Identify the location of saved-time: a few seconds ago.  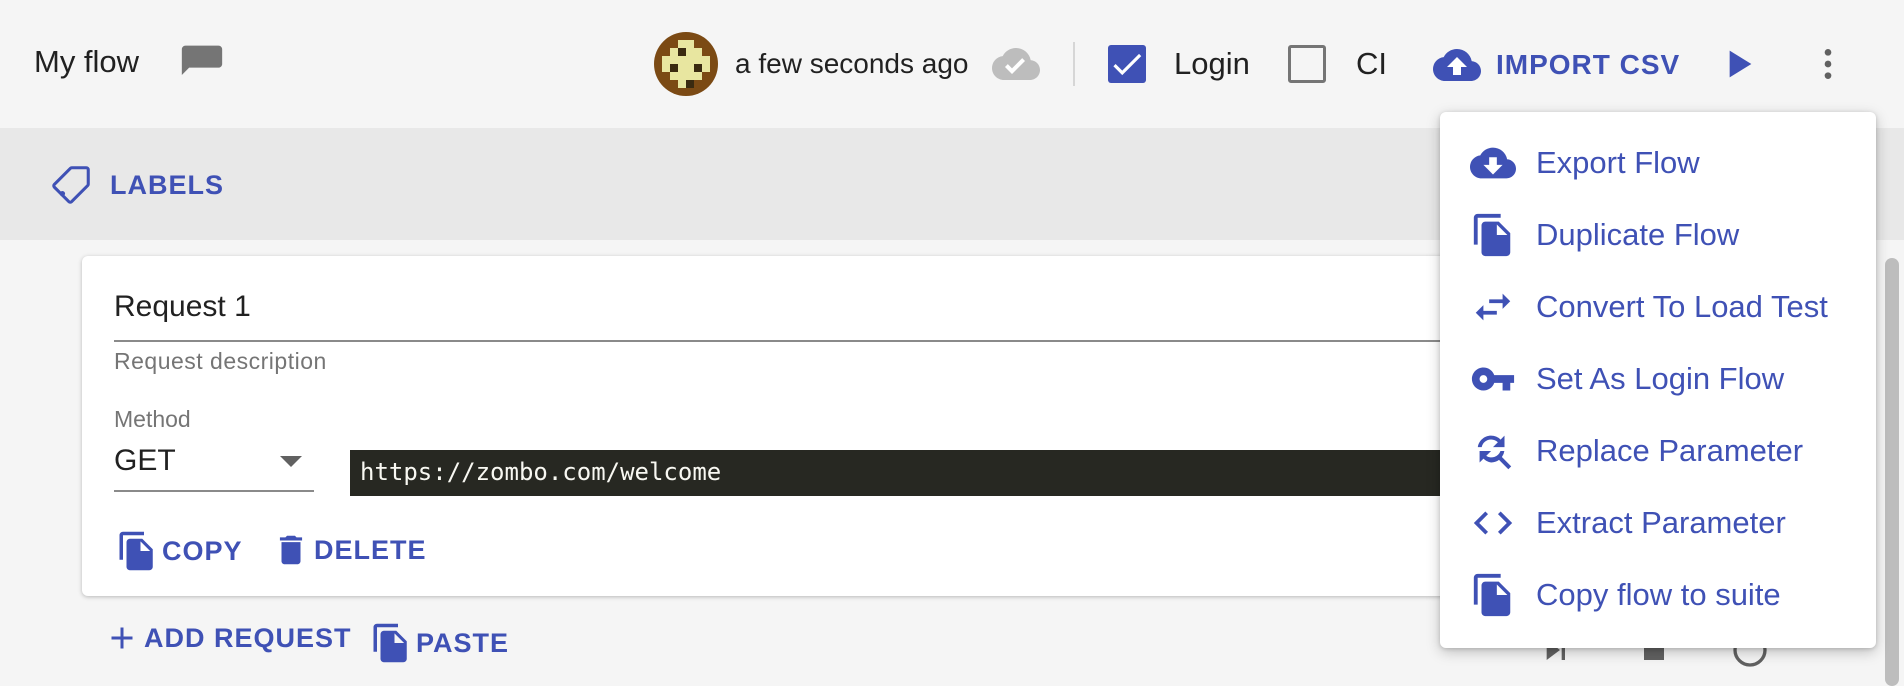
(852, 63).